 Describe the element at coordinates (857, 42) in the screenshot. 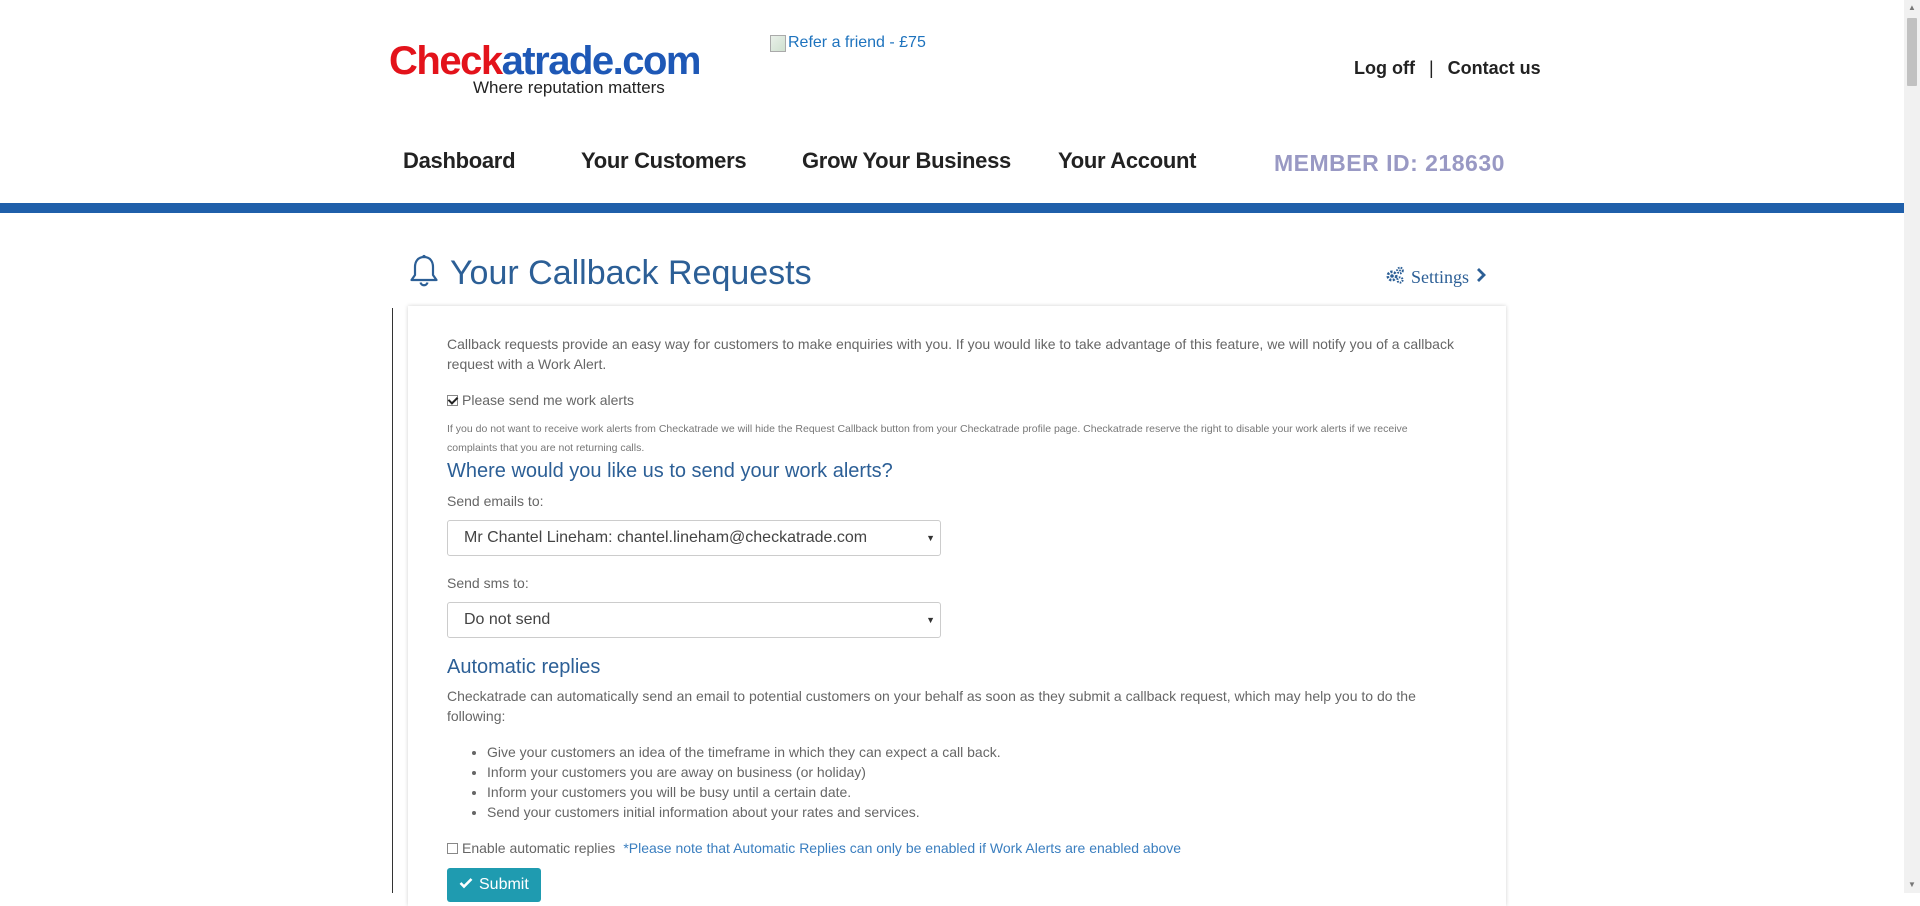

I see `refer-a-friend-alt-text: Refer a friend - £75` at that location.